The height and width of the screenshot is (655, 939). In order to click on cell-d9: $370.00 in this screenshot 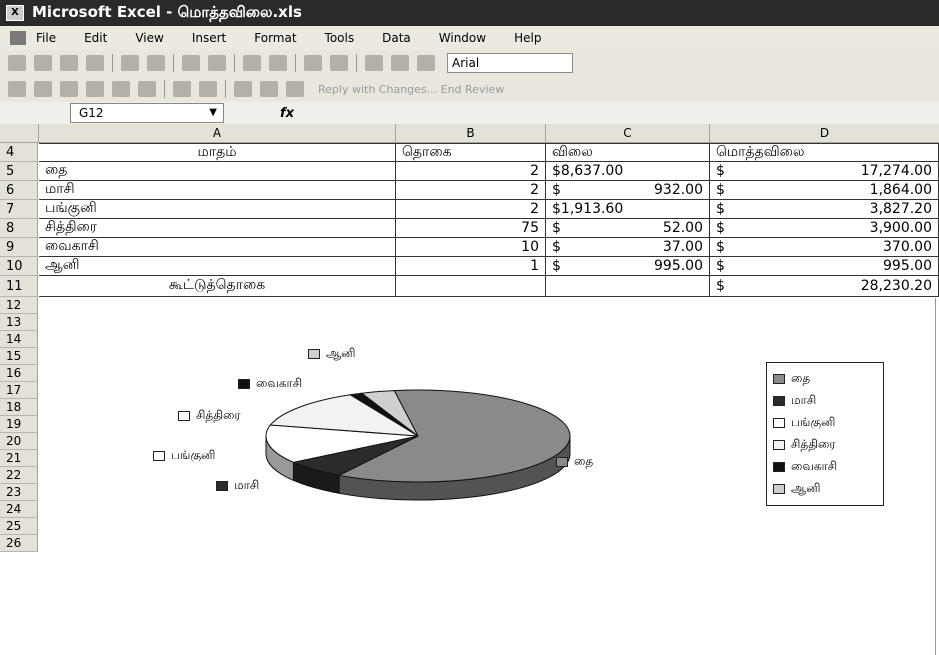, I will do `click(824, 247)`.